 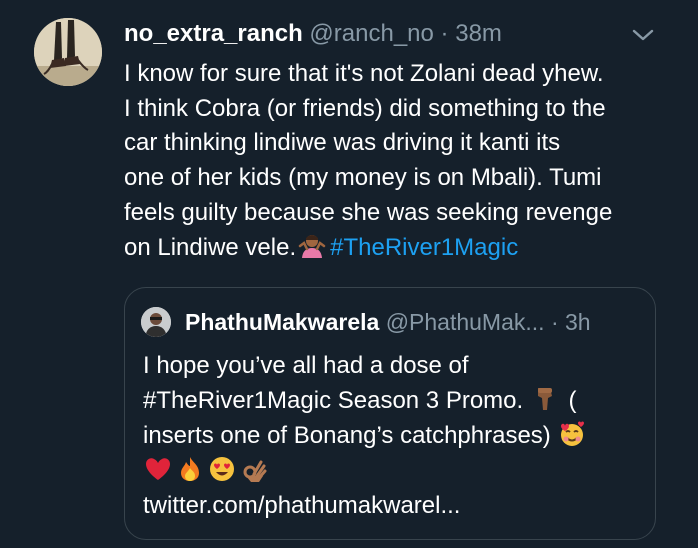 I want to click on quoted-text-segment: (, so click(x=572, y=400).